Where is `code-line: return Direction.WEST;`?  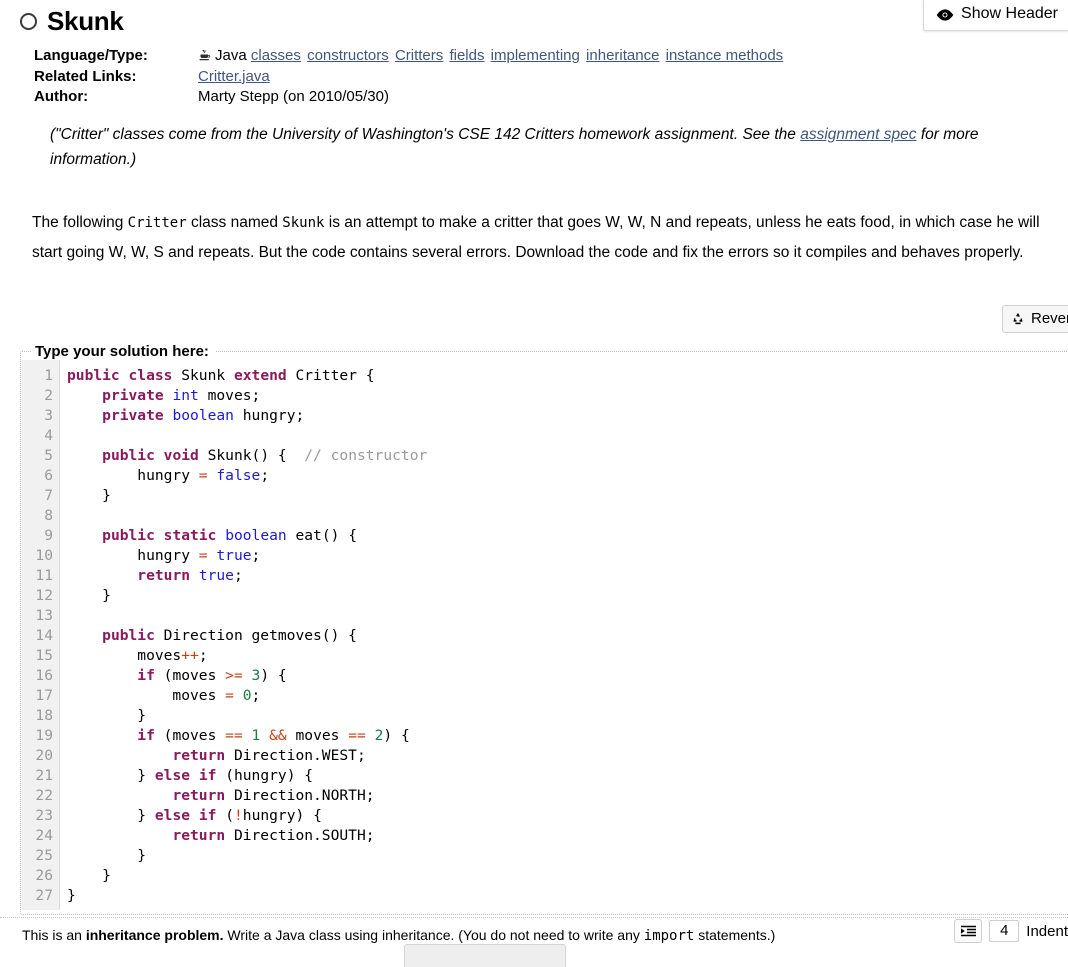
code-line: return Direction.WEST; is located at coordinates (269, 755).